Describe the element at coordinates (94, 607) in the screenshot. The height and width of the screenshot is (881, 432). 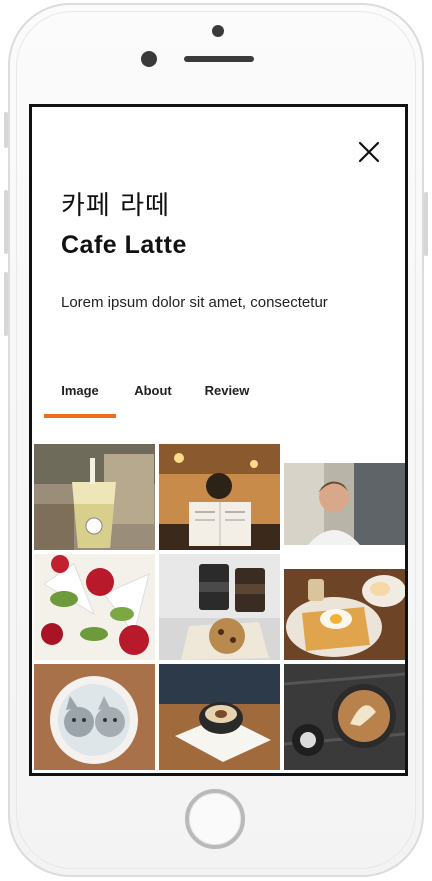
I see `gallery-photo-roses` at that location.